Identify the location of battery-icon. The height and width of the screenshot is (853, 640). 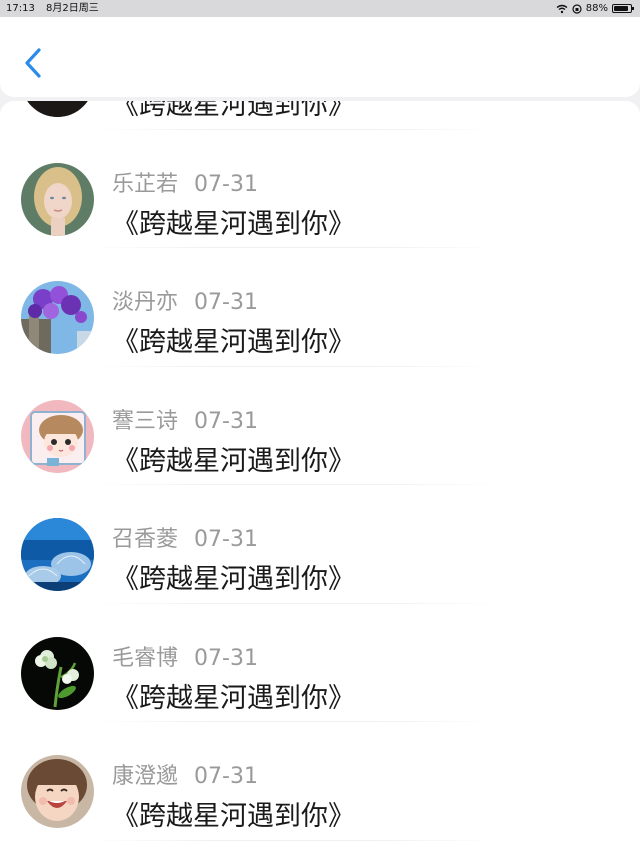
(623, 8).